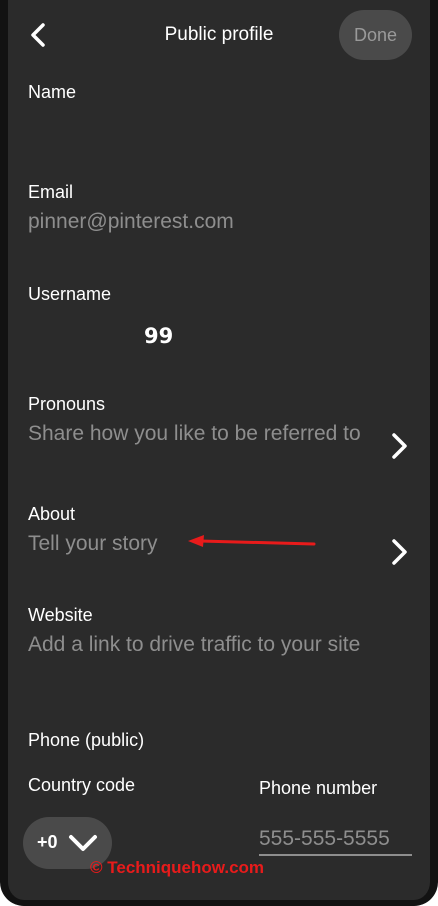 This screenshot has width=438, height=906. What do you see at coordinates (208, 127) in the screenshot?
I see `name-field` at bounding box center [208, 127].